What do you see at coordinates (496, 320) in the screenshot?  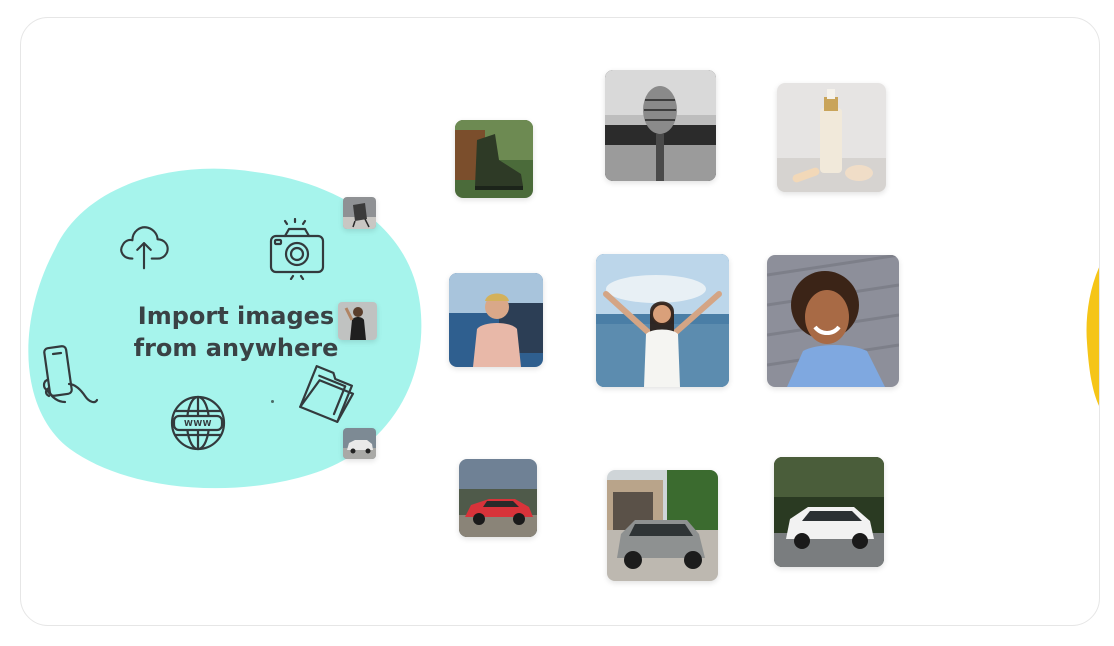 I see `photo-man-pink-shirt` at bounding box center [496, 320].